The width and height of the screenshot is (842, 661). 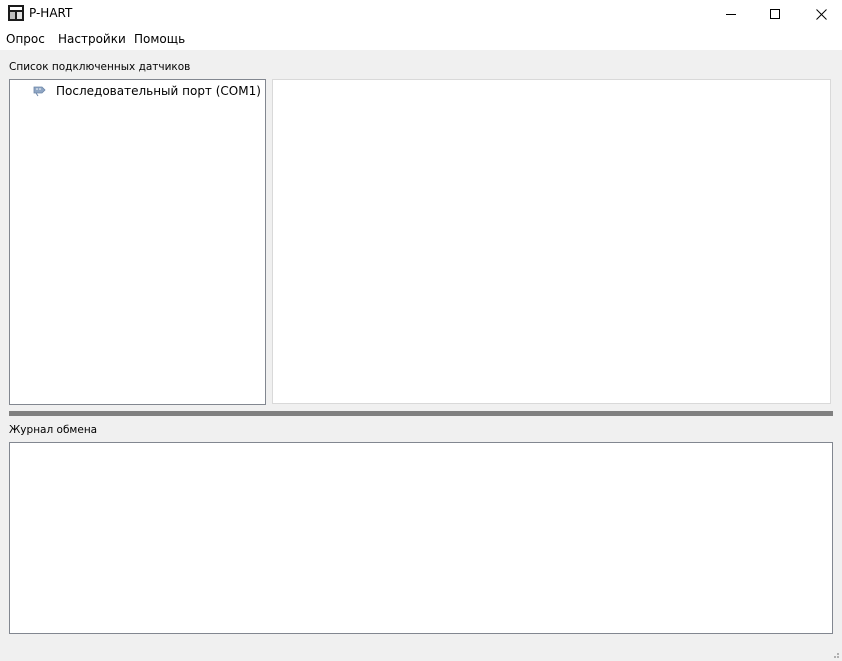 I want to click on menu-item-settings: Настройки, so click(x=92, y=39).